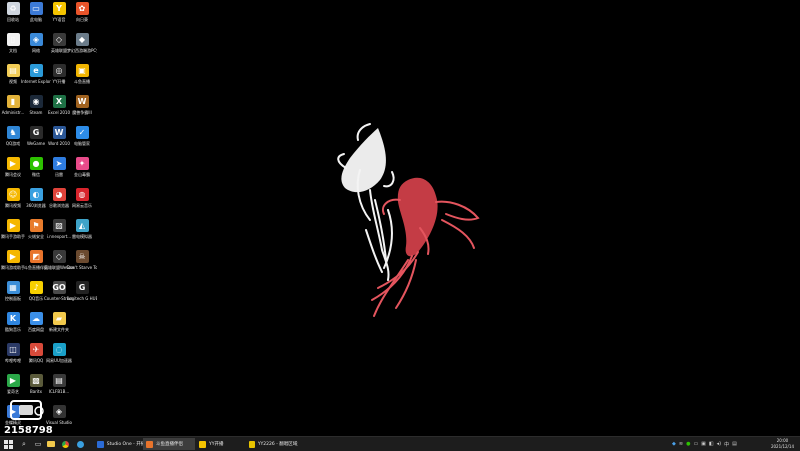 The image size is (800, 451). I want to click on desktop-icon: ◌ 网易UU加速器, so click(59, 358).